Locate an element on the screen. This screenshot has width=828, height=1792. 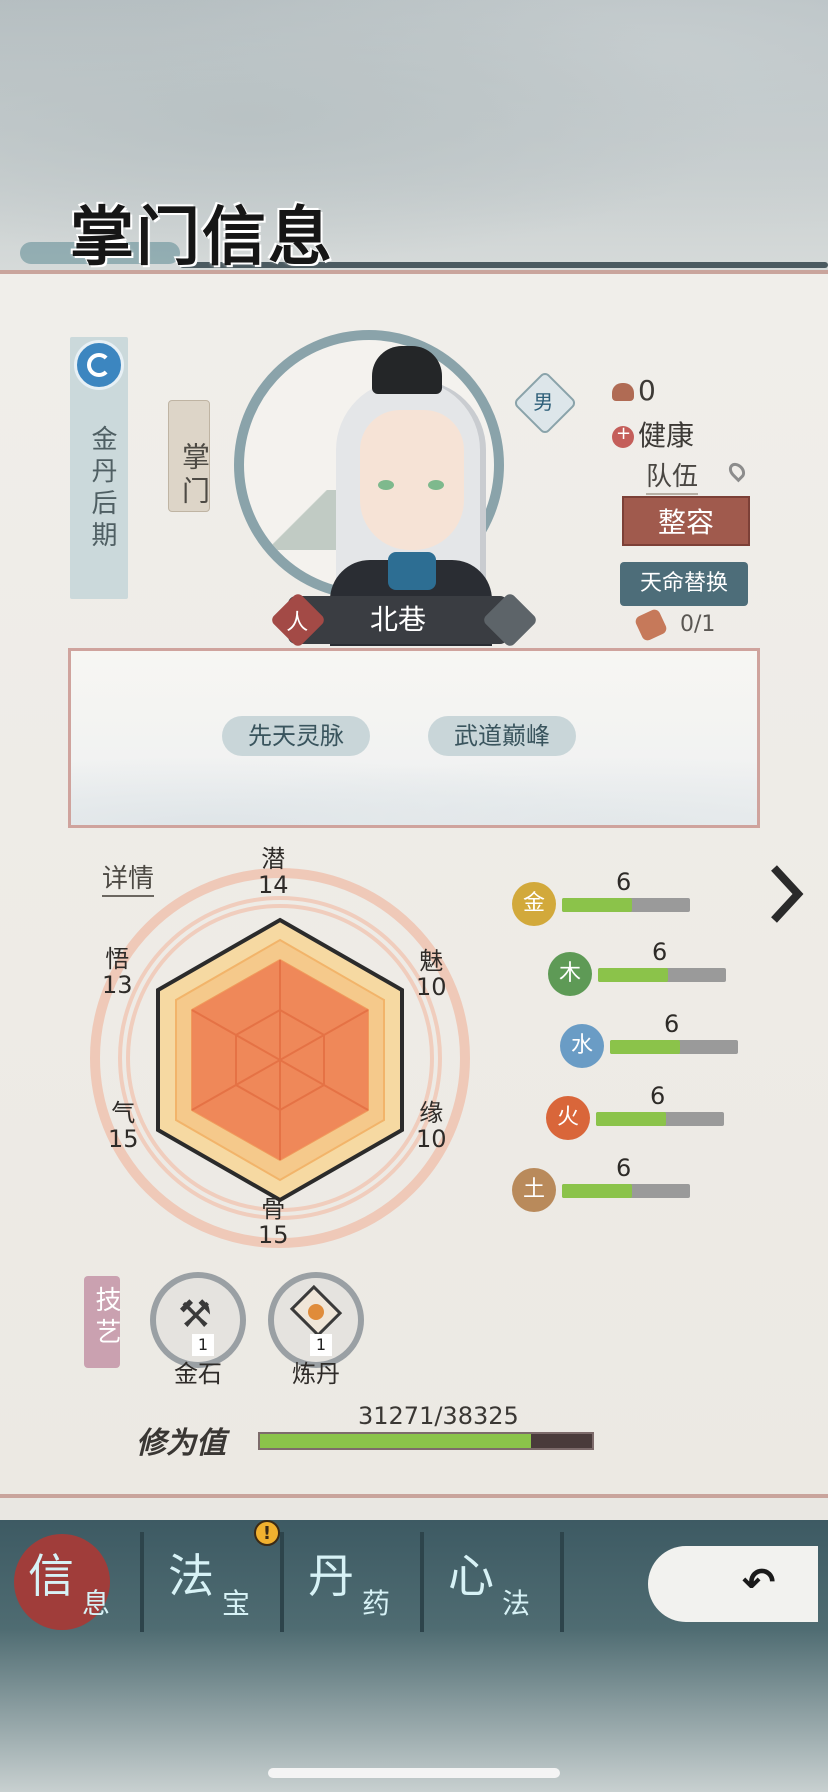
gender-label: 男 is located at coordinates (543, 402).